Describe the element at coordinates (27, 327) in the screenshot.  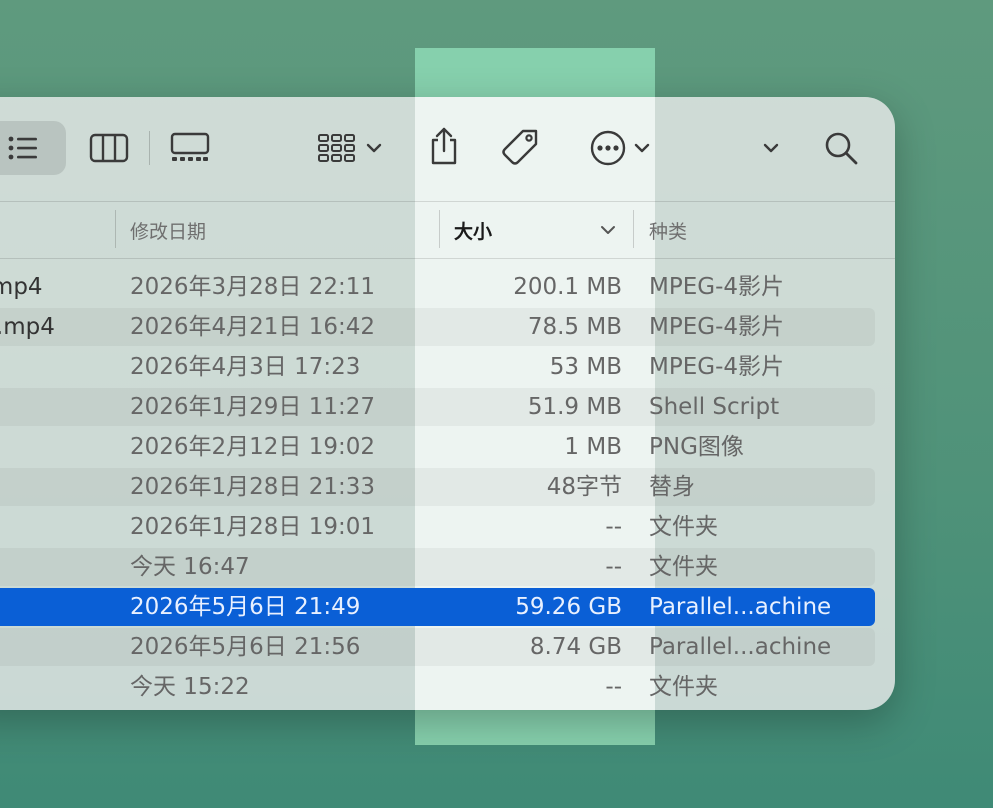
I see `file-name: La].mp4` at that location.